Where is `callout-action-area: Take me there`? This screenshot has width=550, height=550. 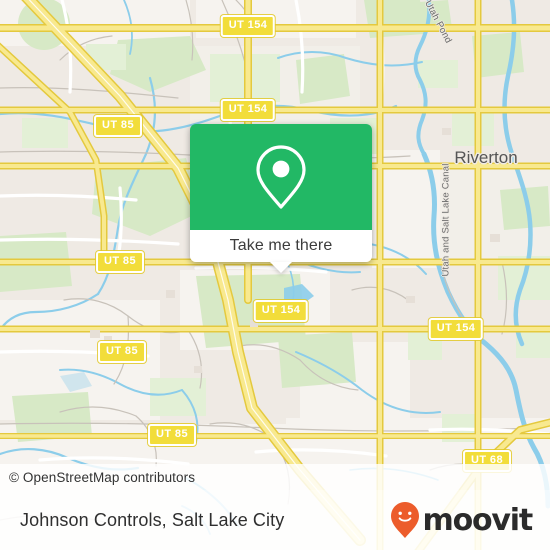 callout-action-area: Take me there is located at coordinates (281, 251).